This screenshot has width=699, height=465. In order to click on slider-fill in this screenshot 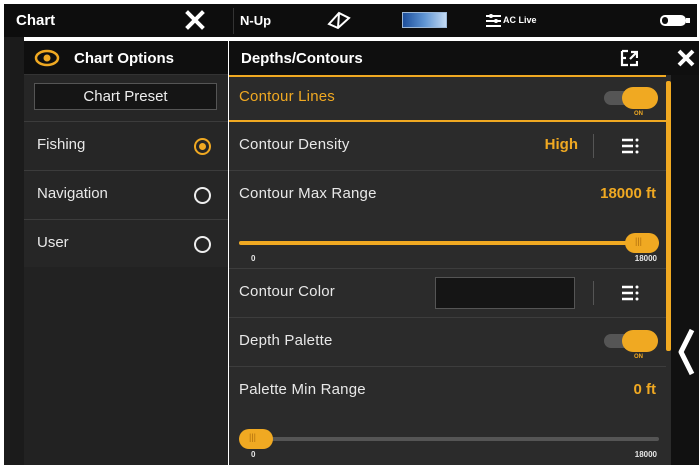, I will do `click(449, 243)`.